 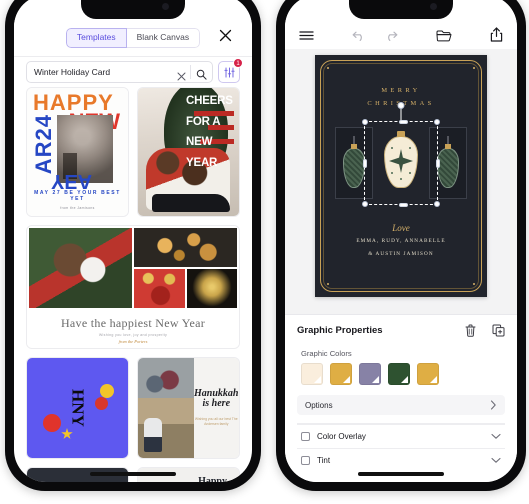 I want to click on toggle-tint: Tint, so click(x=401, y=460).